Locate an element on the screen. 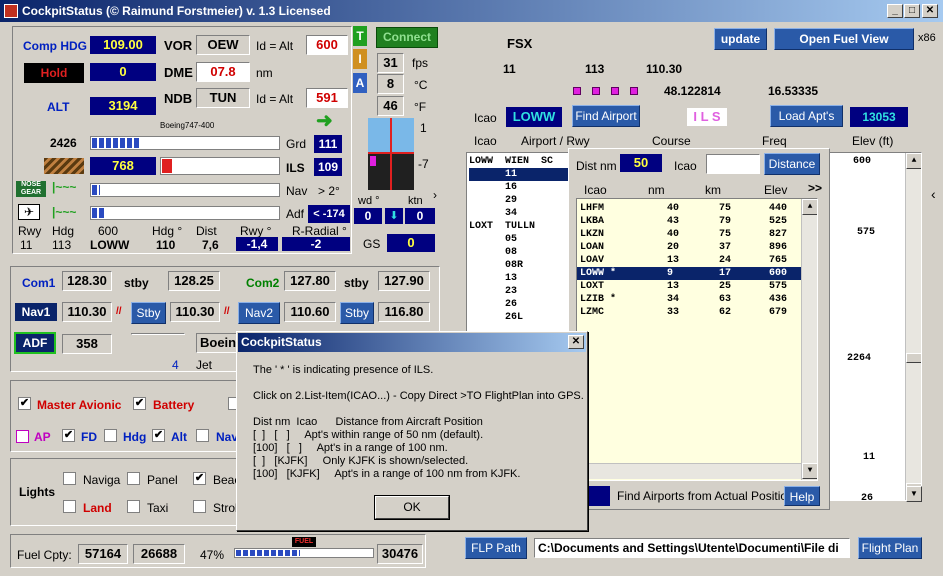 This screenshot has width=943, height=576. ap-checkbox is located at coordinates (22, 436).